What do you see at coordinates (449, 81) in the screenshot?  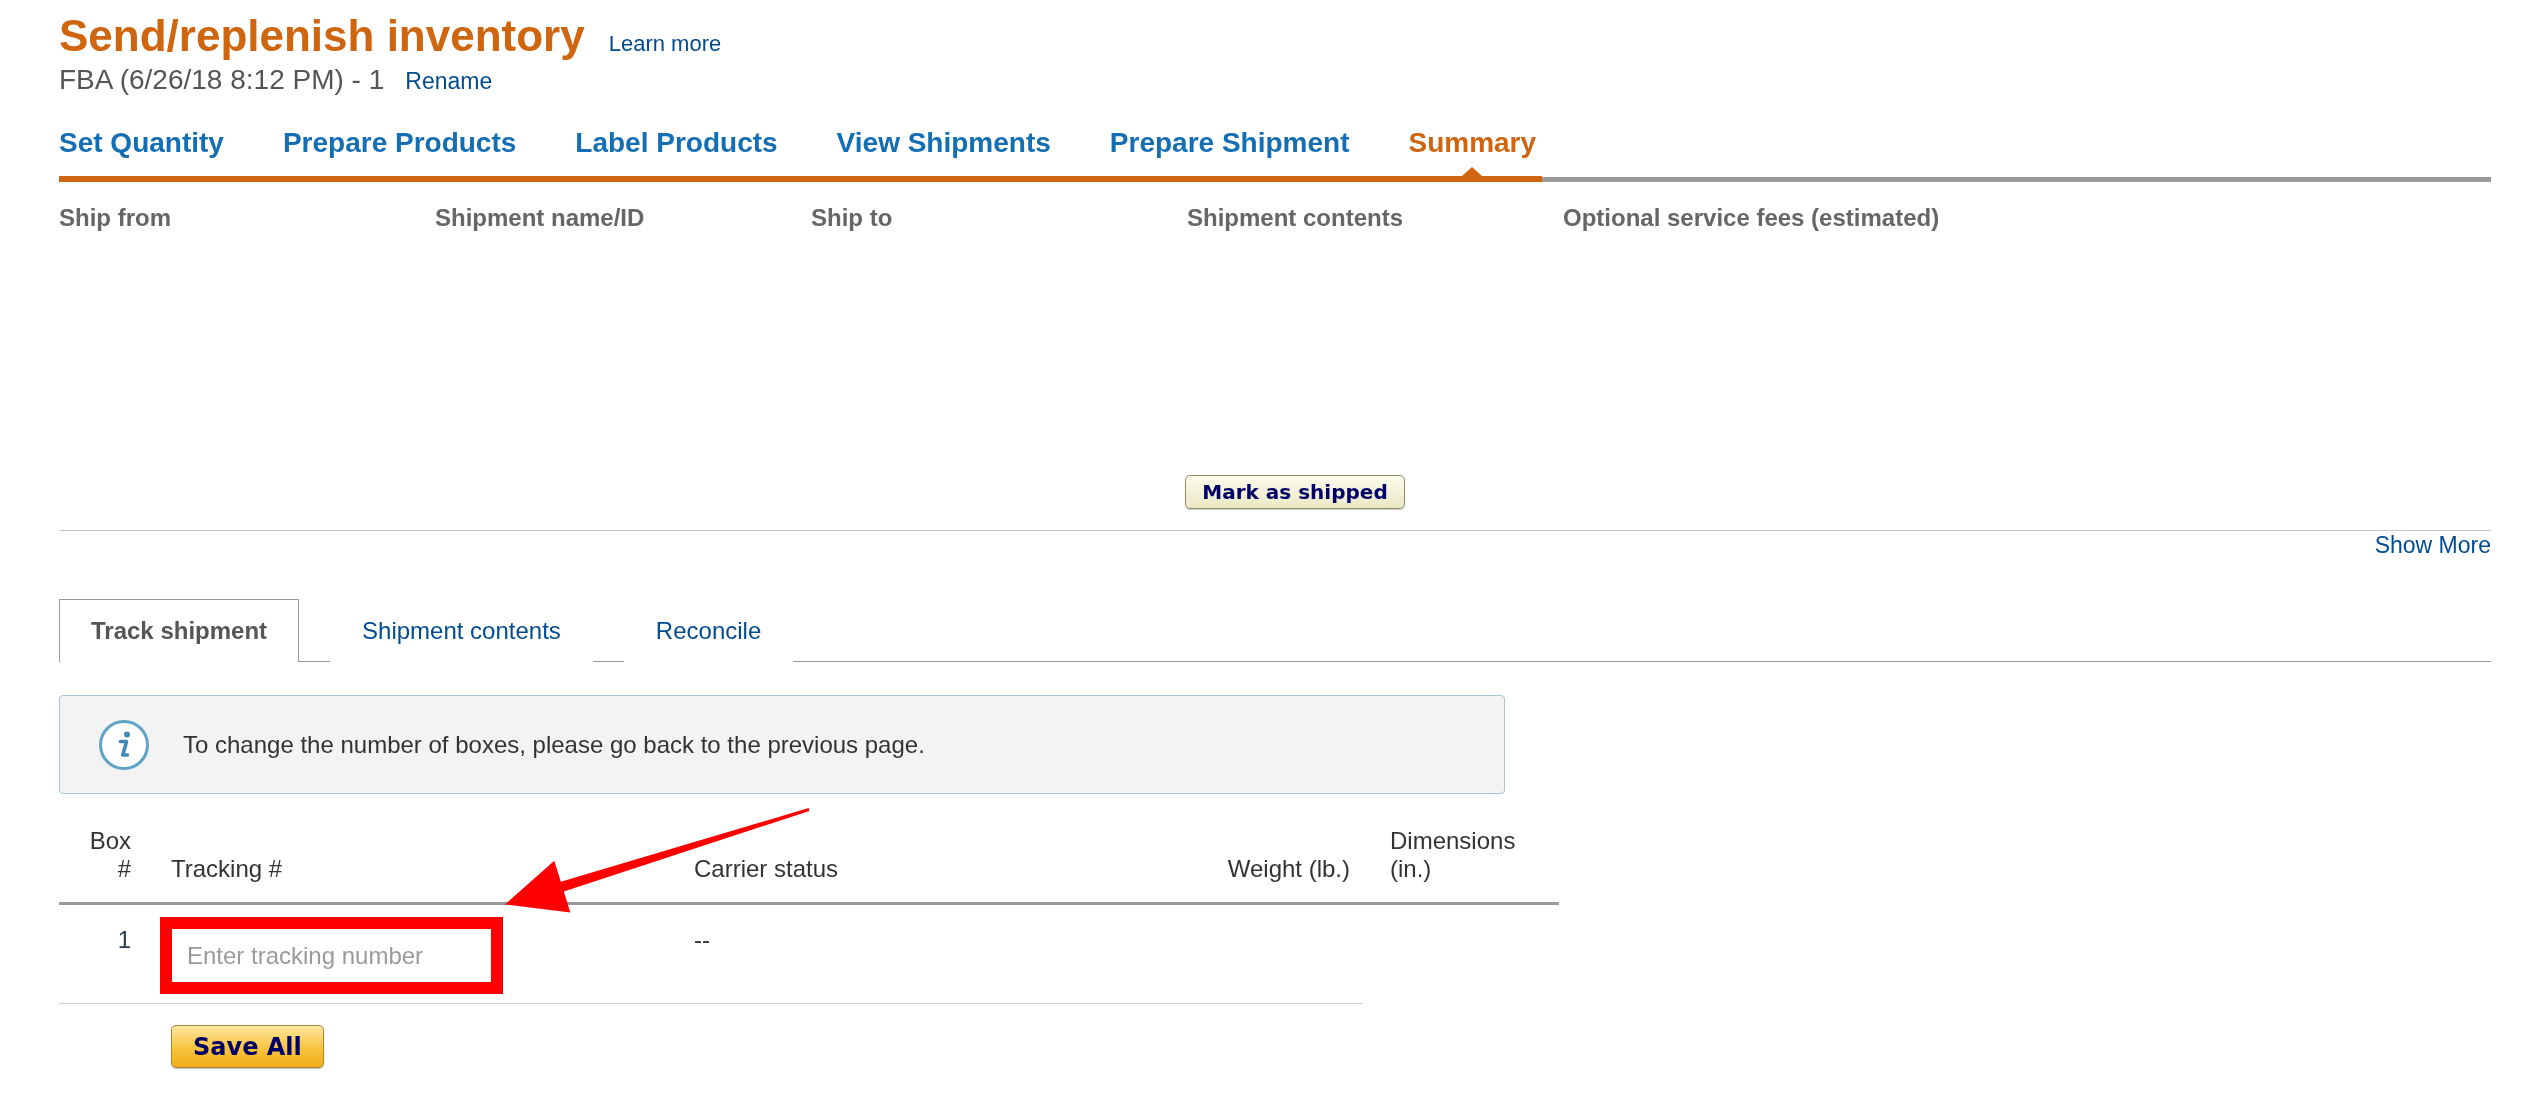 I see `rename-link: Rename` at bounding box center [449, 81].